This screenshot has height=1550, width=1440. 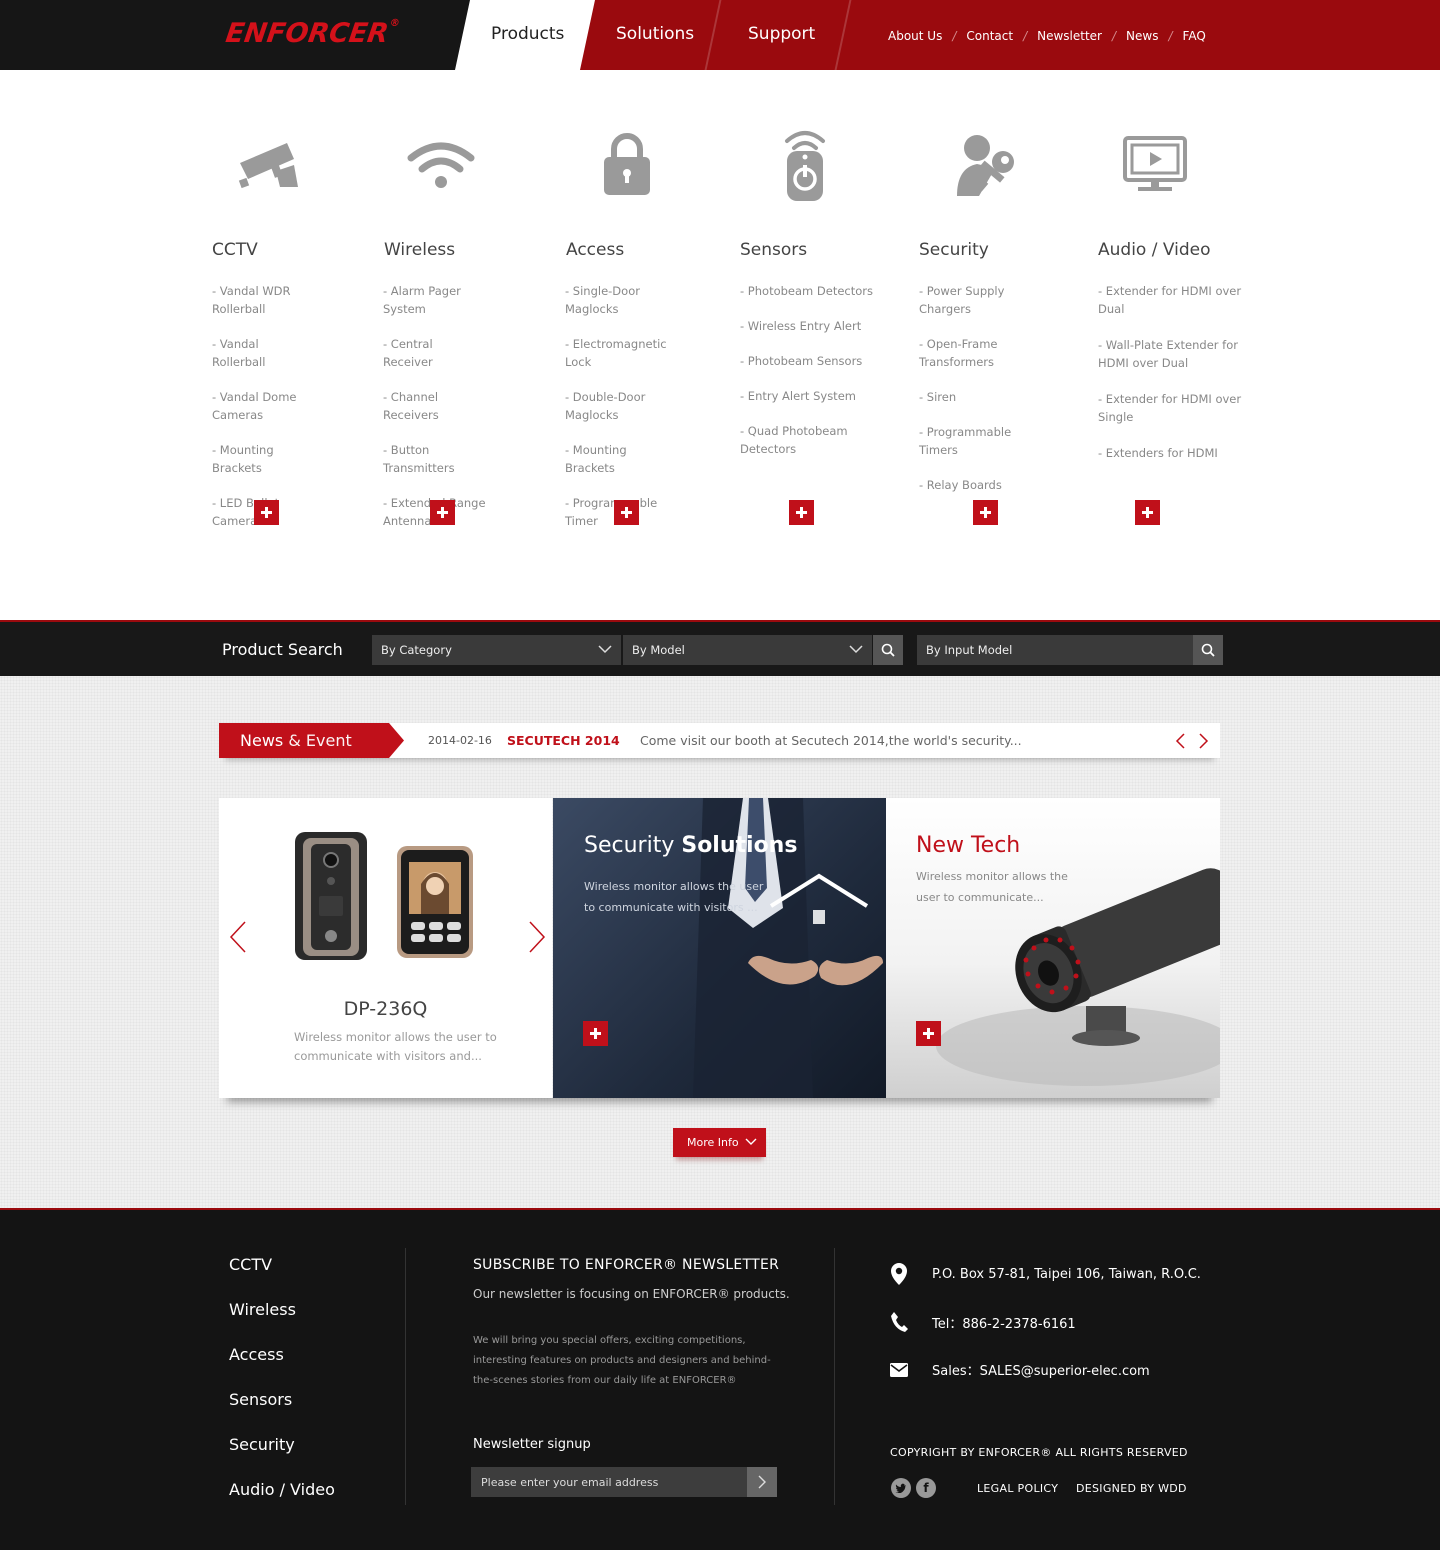 What do you see at coordinates (928, 1033) in the screenshot?
I see `new-tech-more-button` at bounding box center [928, 1033].